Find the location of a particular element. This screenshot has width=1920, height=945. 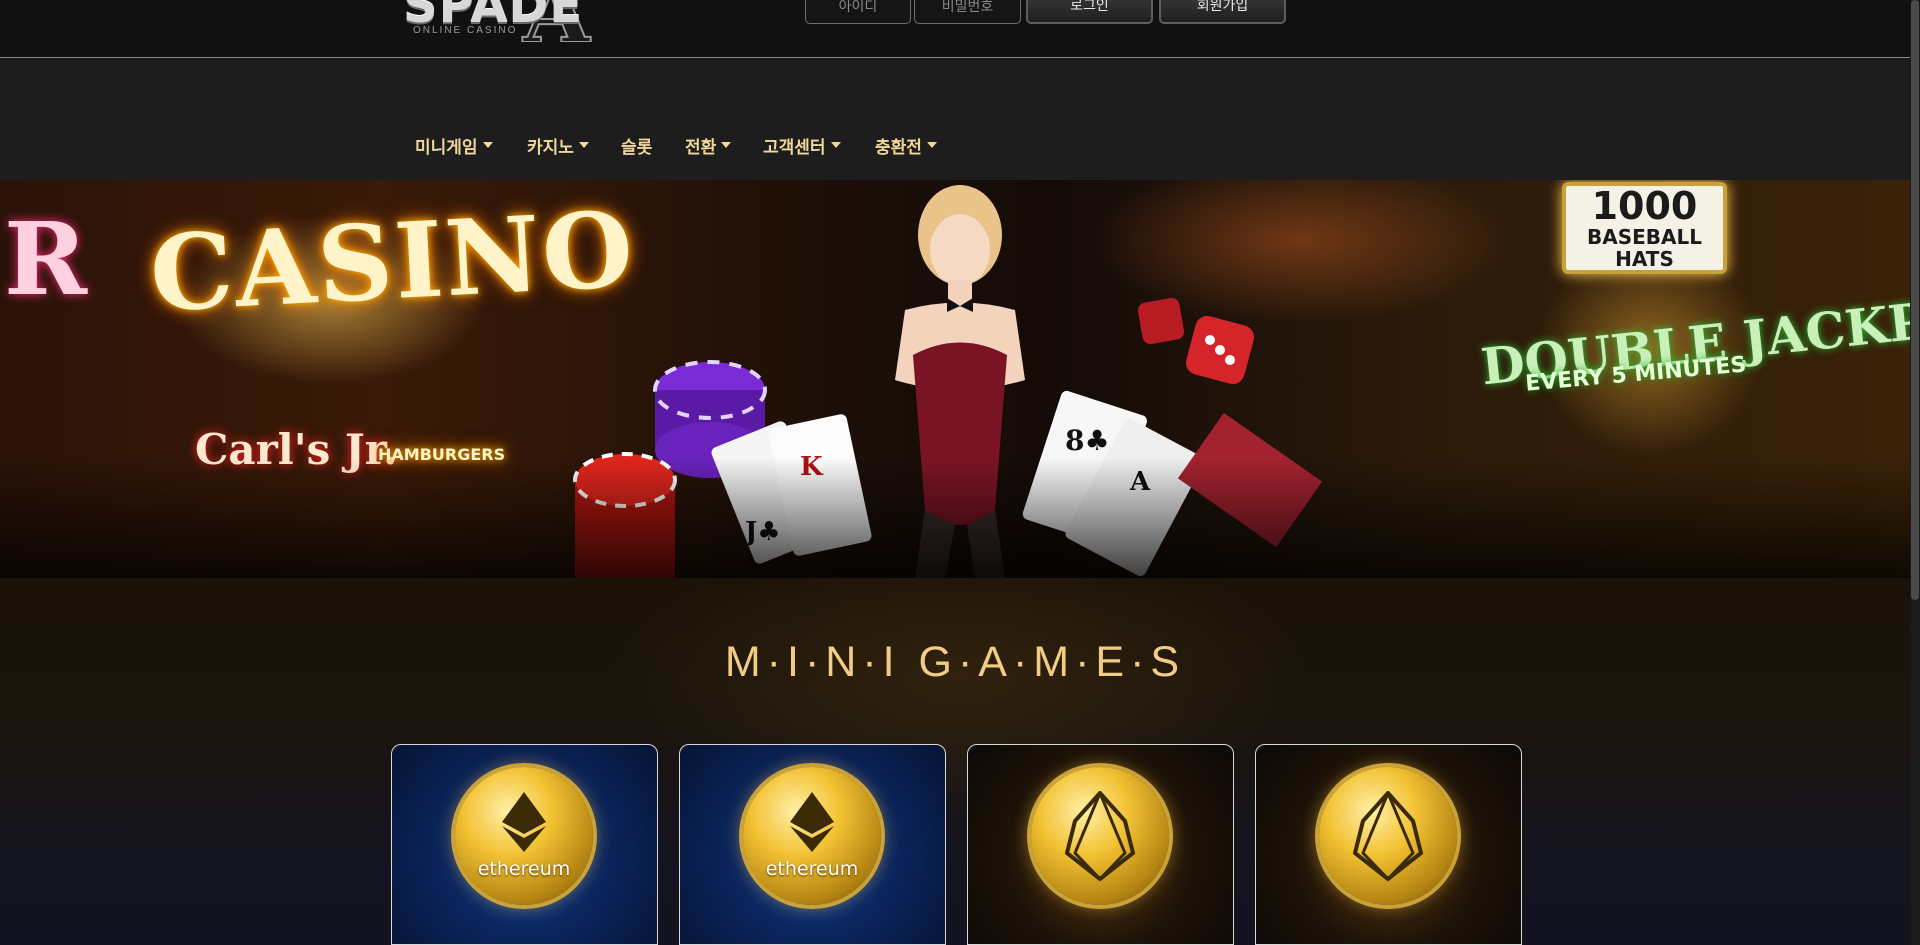

nav-item-deposit: 충환전 is located at coordinates (906, 145).